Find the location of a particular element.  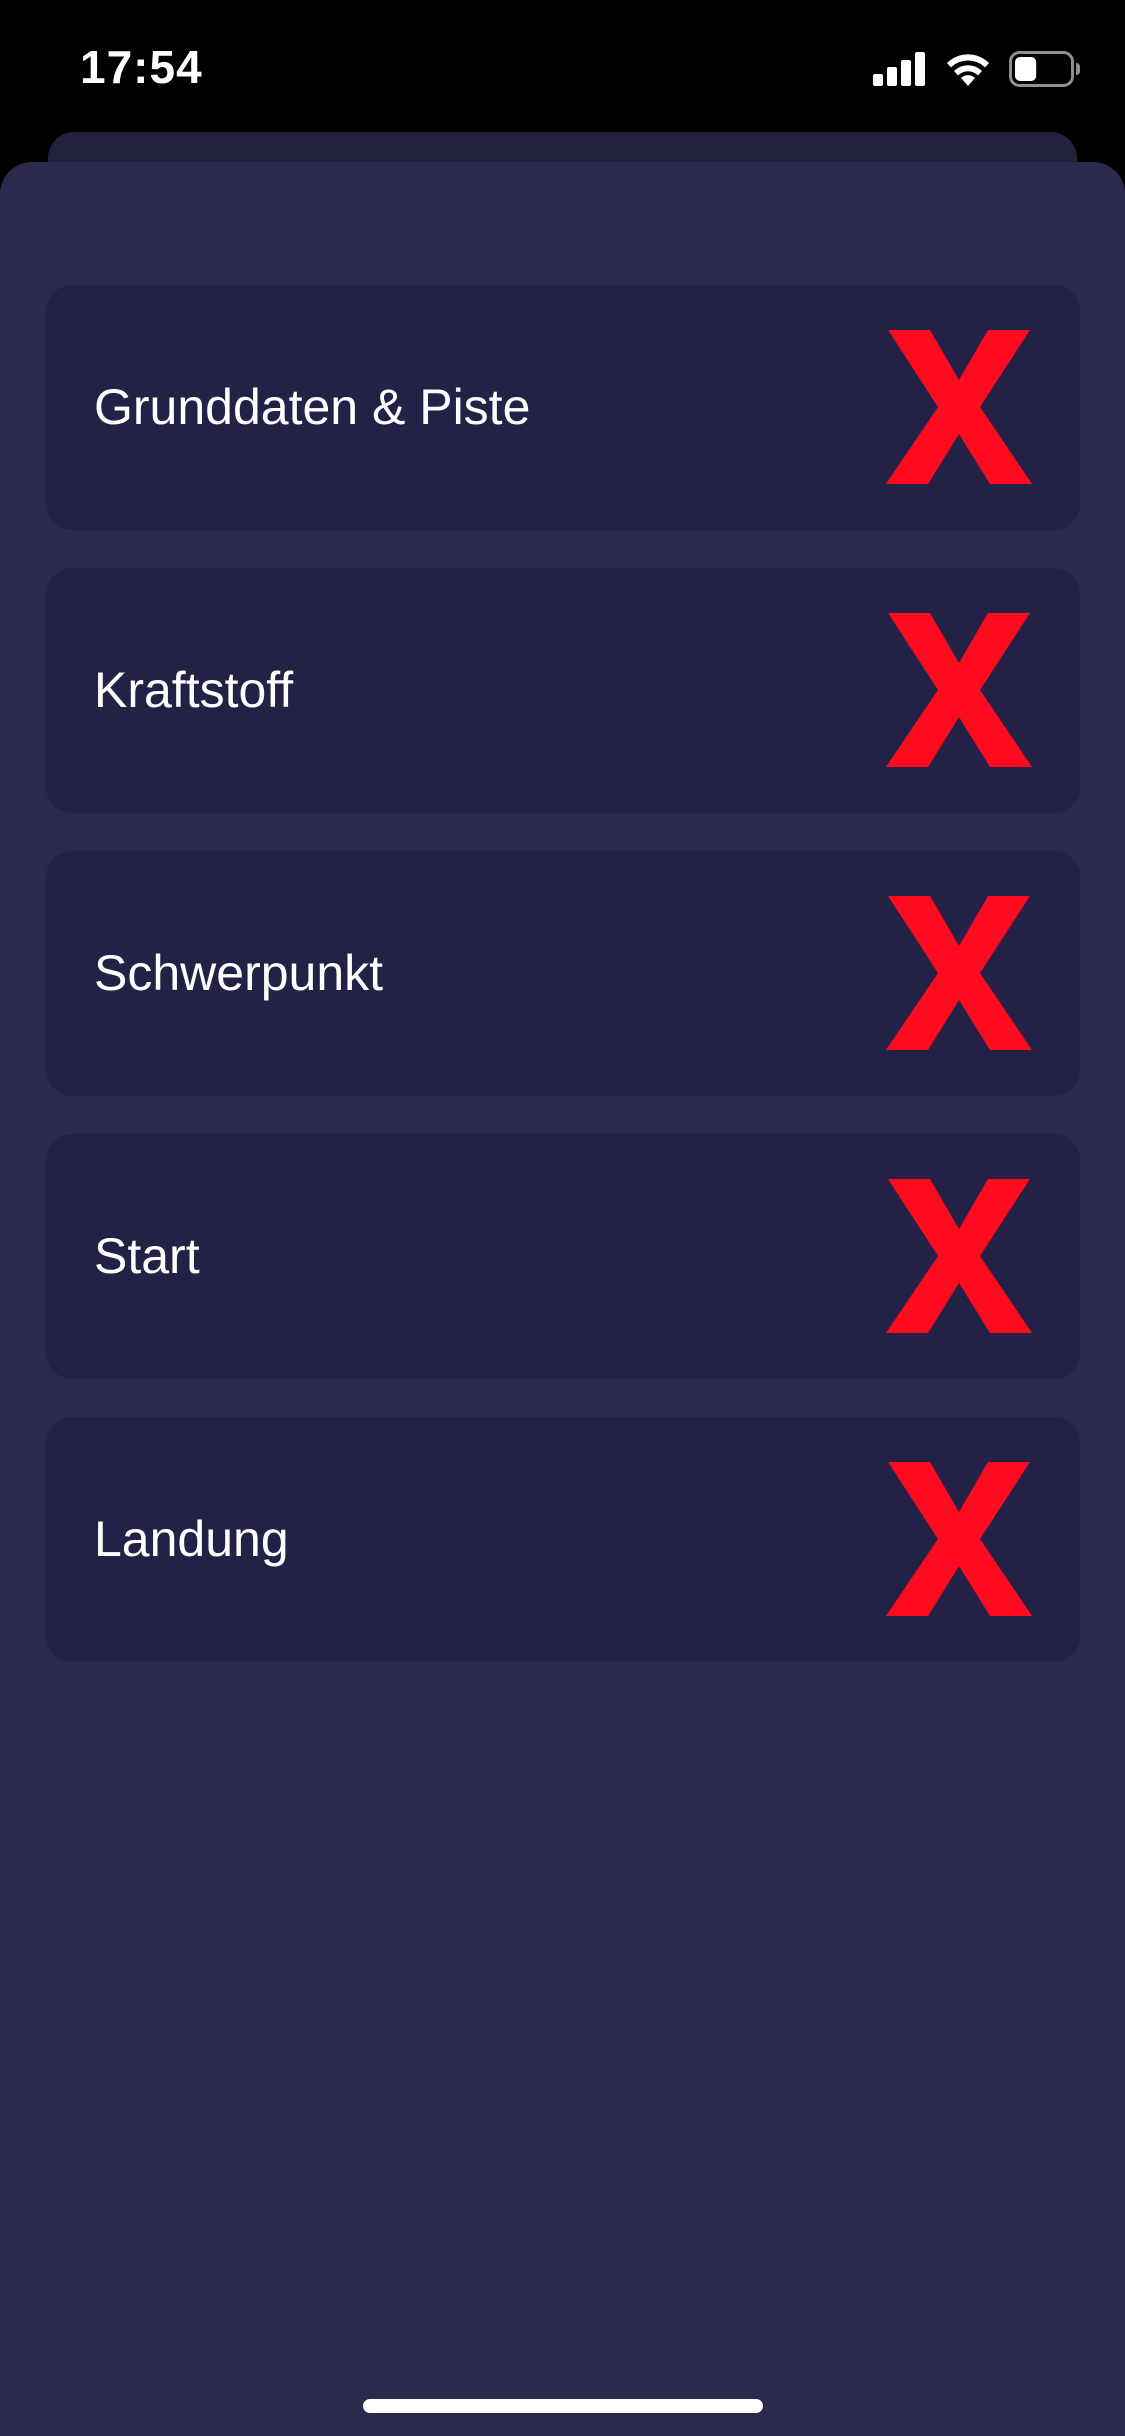

checklist-item-label: Landung is located at coordinates (191, 1539).